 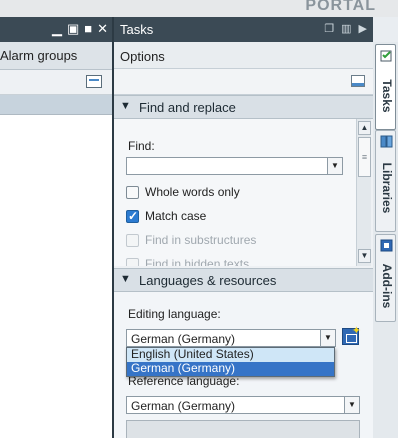 What do you see at coordinates (386, 245) in the screenshot?
I see `add-ins-icon` at bounding box center [386, 245].